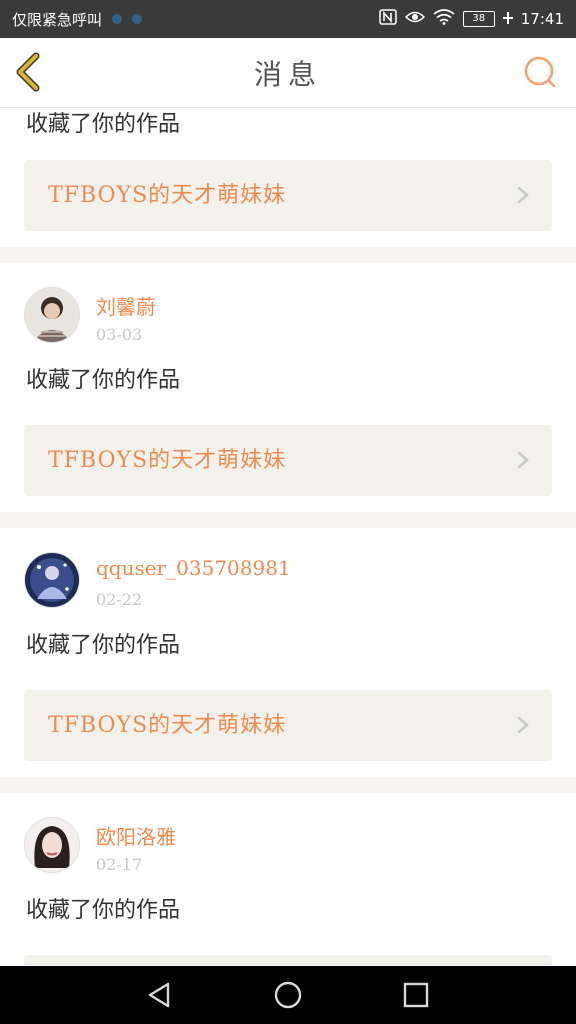 This screenshot has width=576, height=1024. What do you see at coordinates (288, 960) in the screenshot?
I see `work-card` at bounding box center [288, 960].